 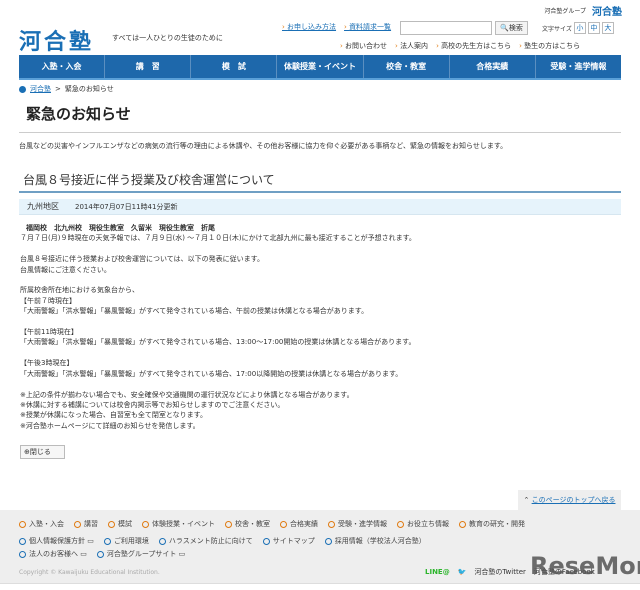 What do you see at coordinates (53, 554) in the screenshot?
I see `footer-link: 法人のお客様へ ▭` at bounding box center [53, 554].